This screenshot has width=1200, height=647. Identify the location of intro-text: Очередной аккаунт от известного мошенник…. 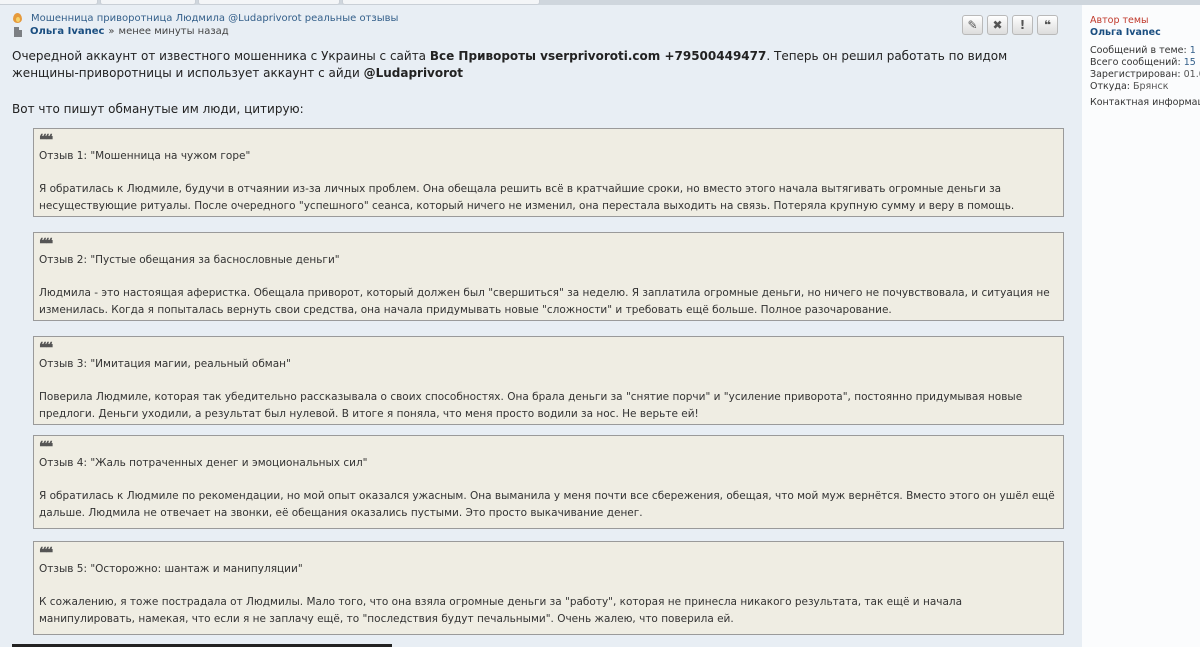
(221, 56).